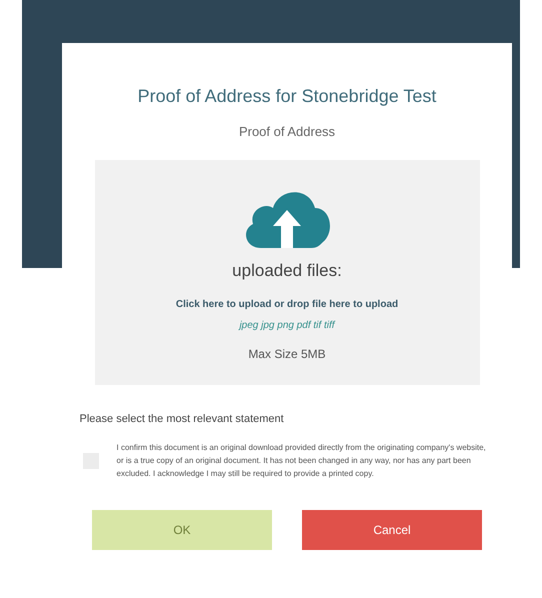 The width and height of the screenshot is (542, 598). Describe the element at coordinates (287, 326) in the screenshot. I see `allowed-formats: jpeg jpg png pdf tif tiff` at that location.